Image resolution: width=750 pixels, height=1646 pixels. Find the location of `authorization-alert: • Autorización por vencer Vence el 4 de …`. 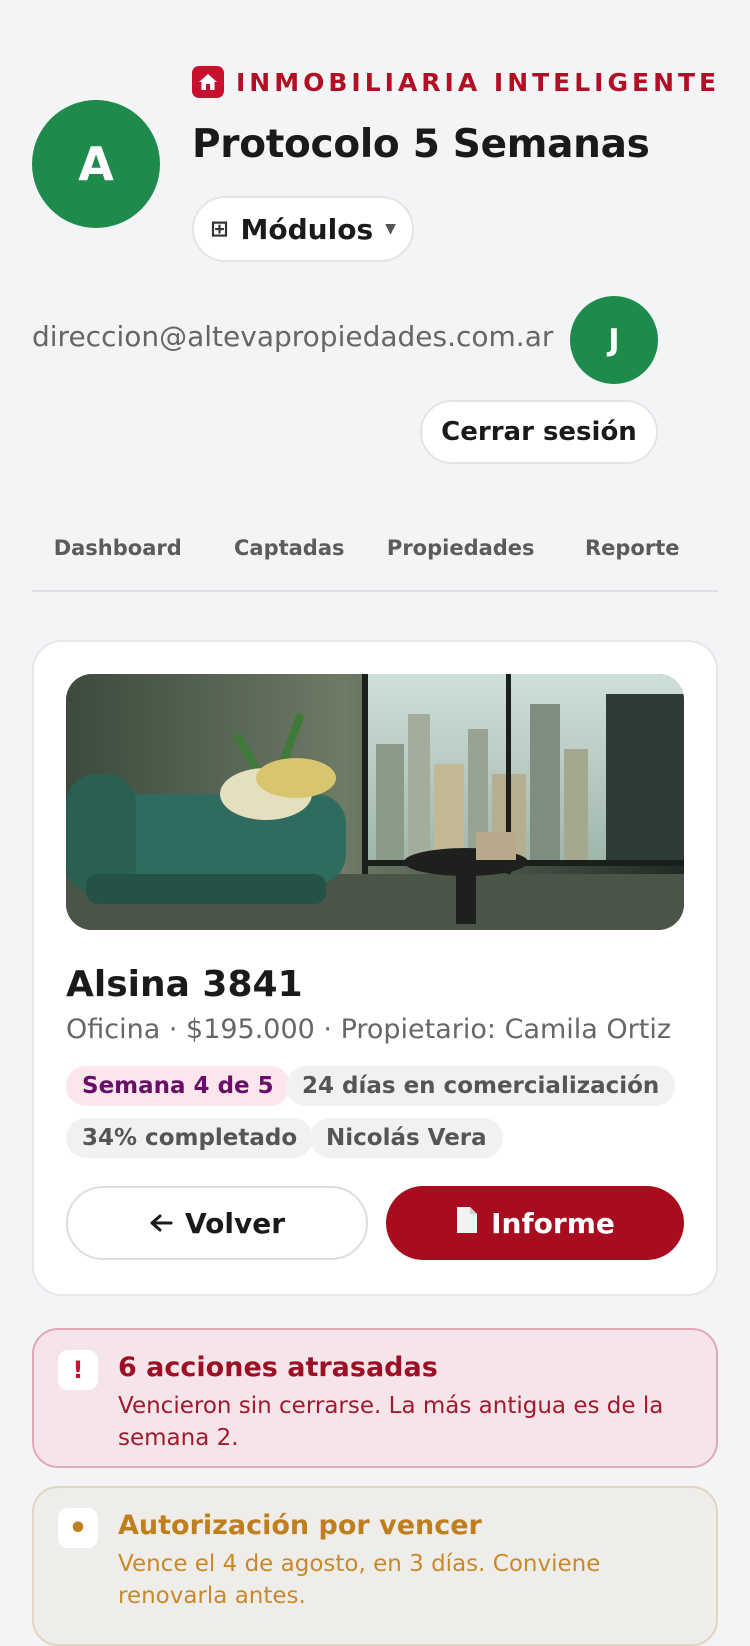

authorization-alert: • Autorización por vencer Vence el 4 de … is located at coordinates (375, 1566).